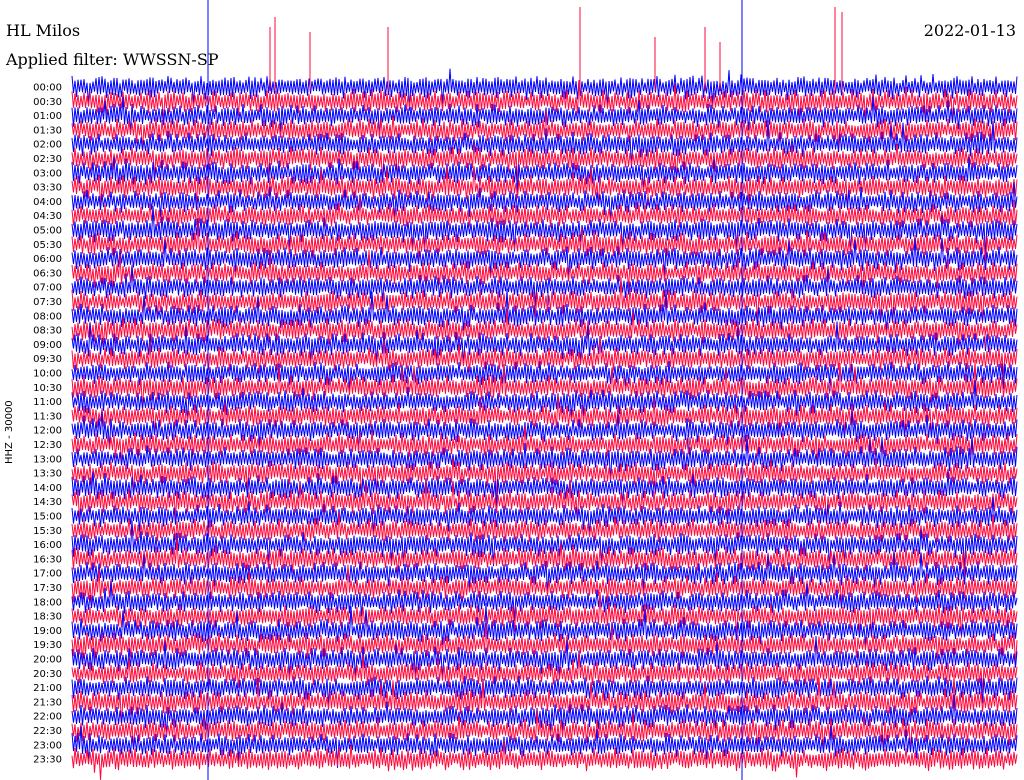  What do you see at coordinates (47, 588) in the screenshot?
I see `time-tick-label: 17:30` at bounding box center [47, 588].